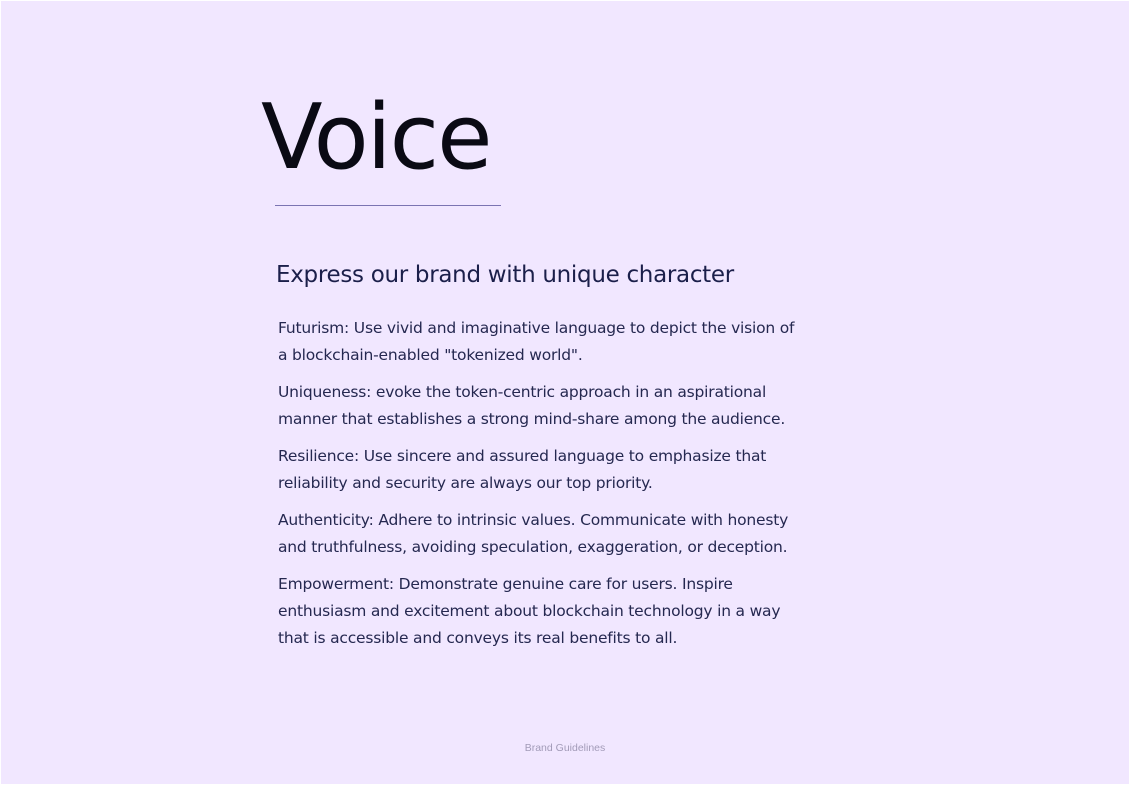 The height and width of the screenshot is (786, 1130). Describe the element at coordinates (565, 748) in the screenshot. I see `page-footer: Brand Guidelines` at that location.